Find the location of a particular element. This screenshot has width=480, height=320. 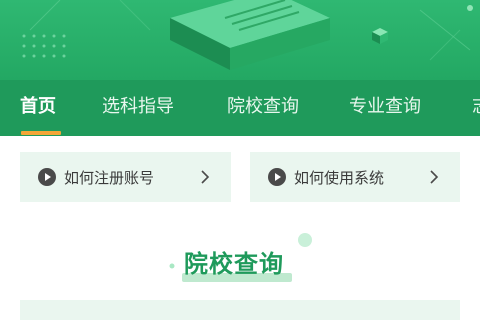

nav-item-college-search: 院校查询 is located at coordinates (263, 108).